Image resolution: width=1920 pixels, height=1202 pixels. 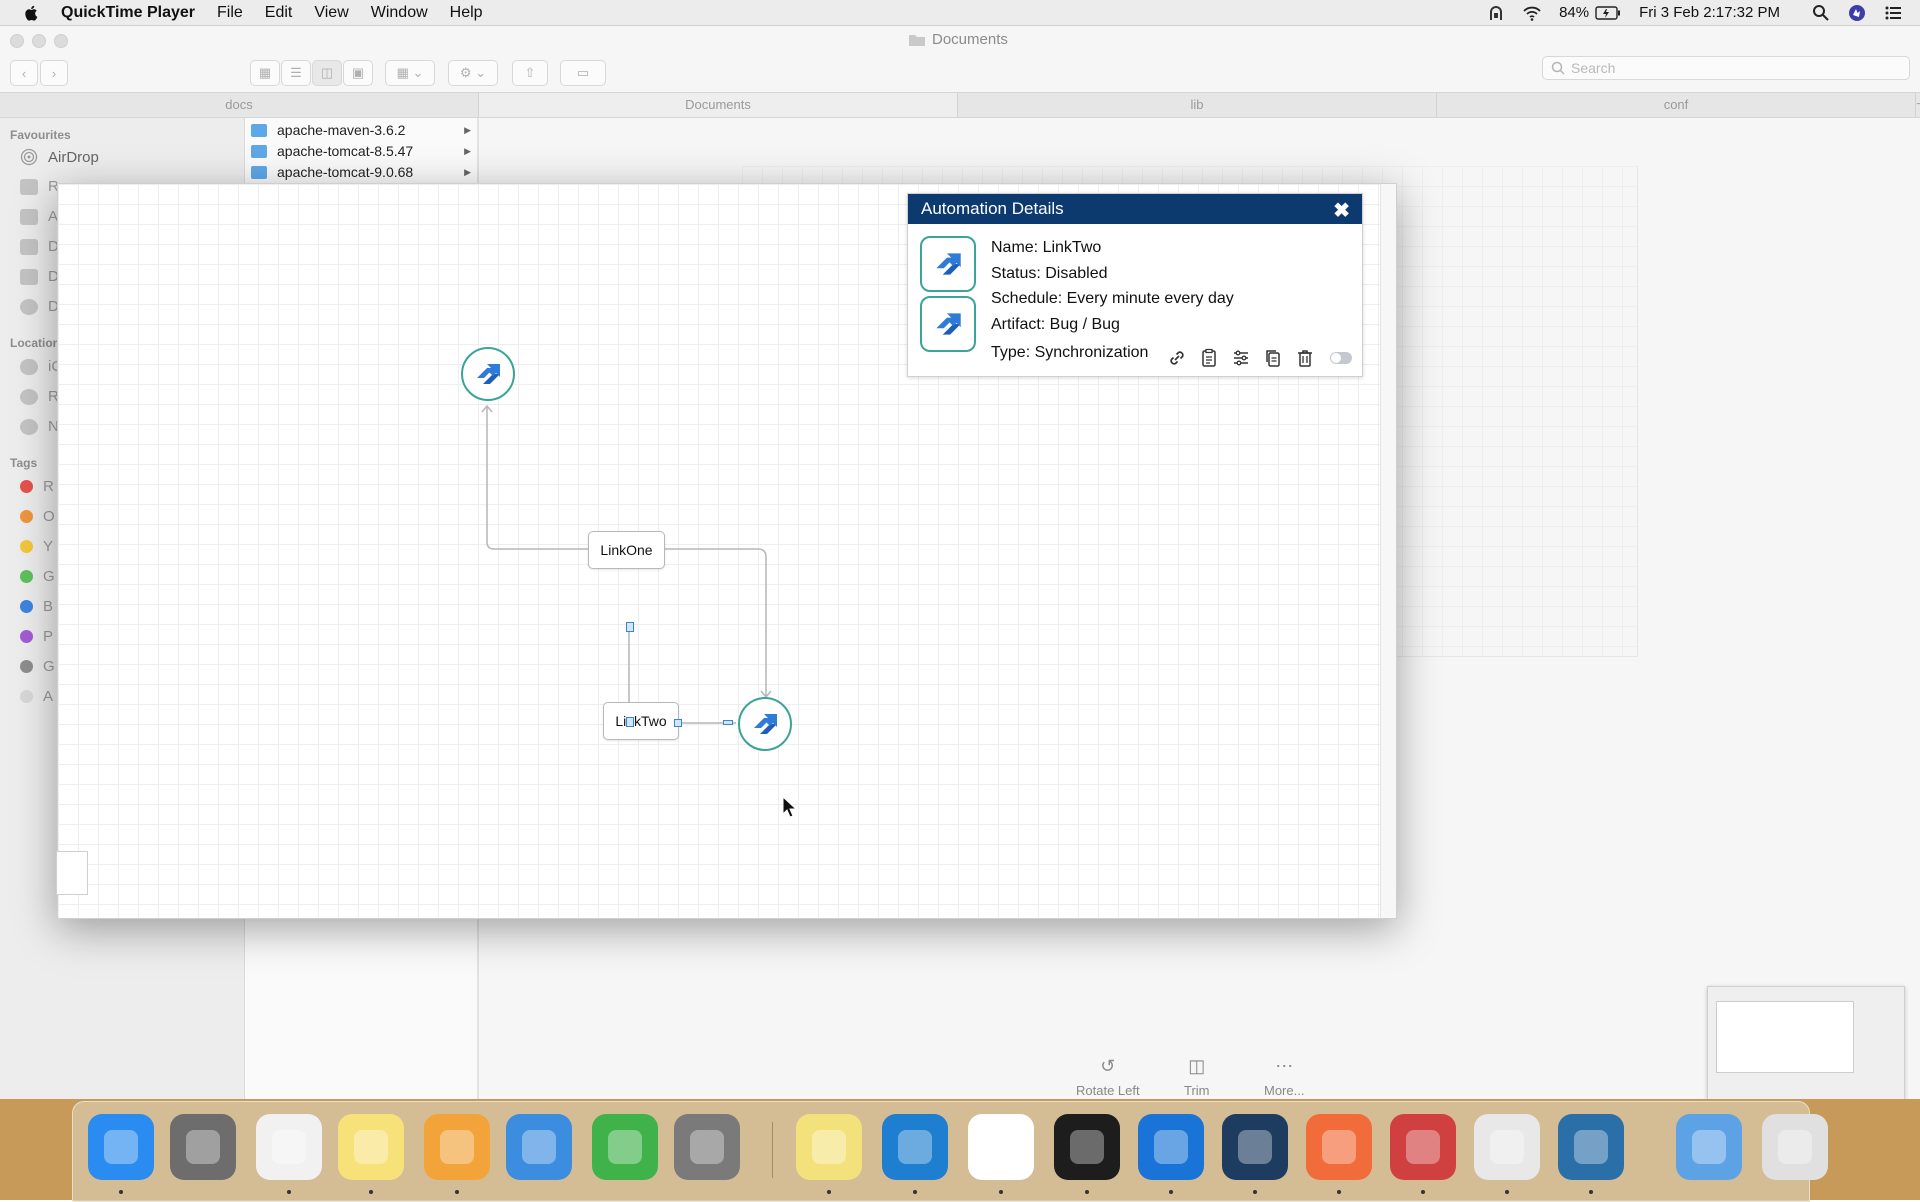 I want to click on automation-node-top, so click(x=488, y=374).